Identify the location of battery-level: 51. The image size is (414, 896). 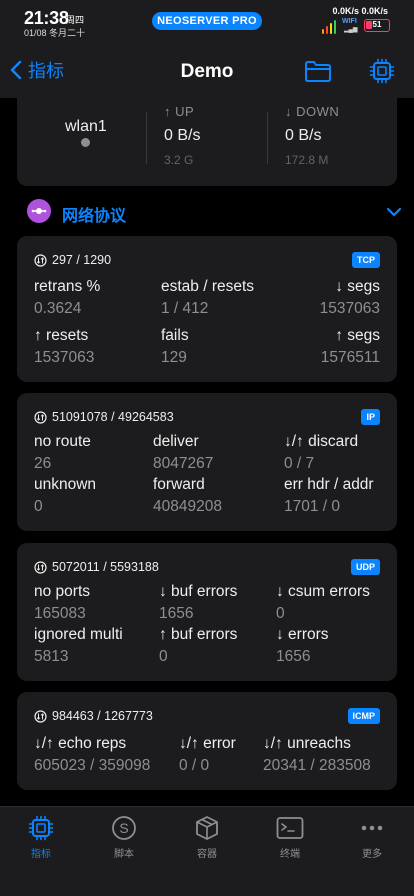
(377, 24).